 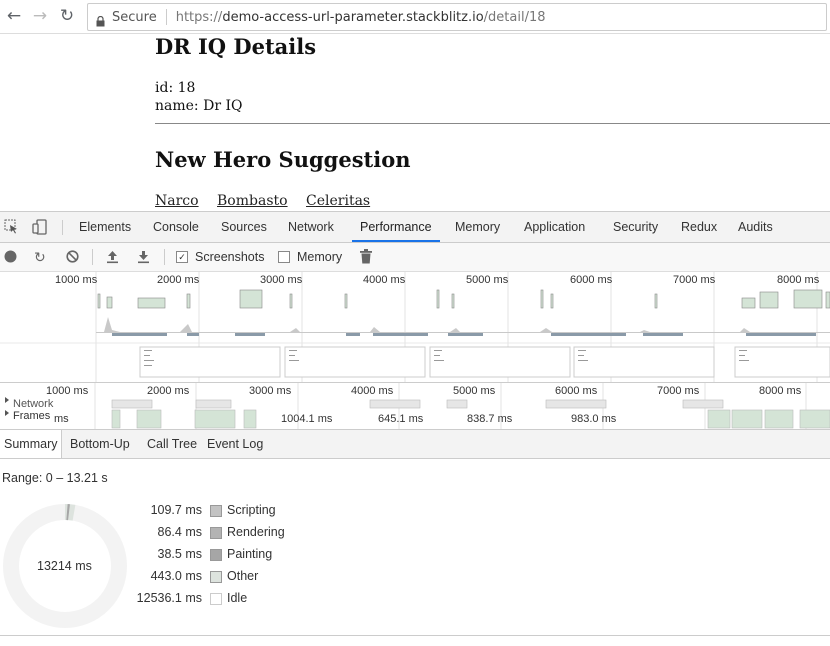 What do you see at coordinates (55, 478) in the screenshot?
I see `range-label: Range: 0 – 13.21 s` at bounding box center [55, 478].